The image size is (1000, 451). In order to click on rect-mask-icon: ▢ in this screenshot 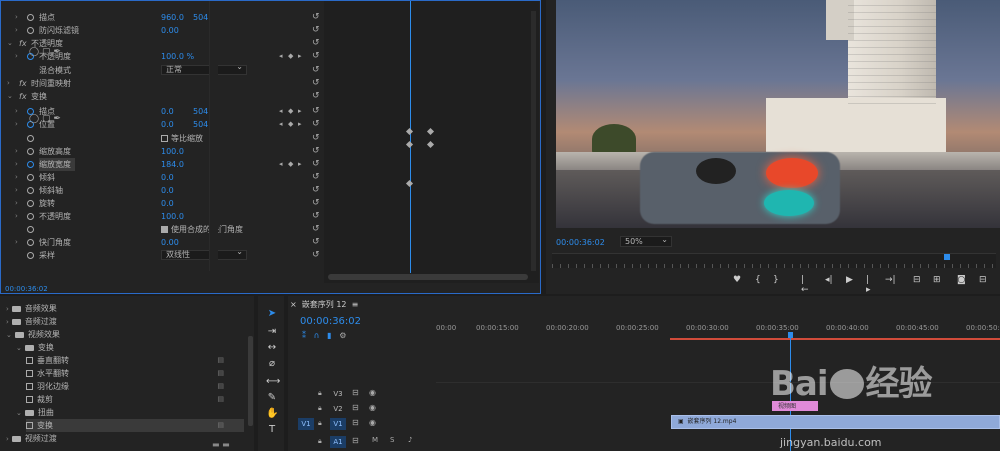, I will do `click(46, 119)`.